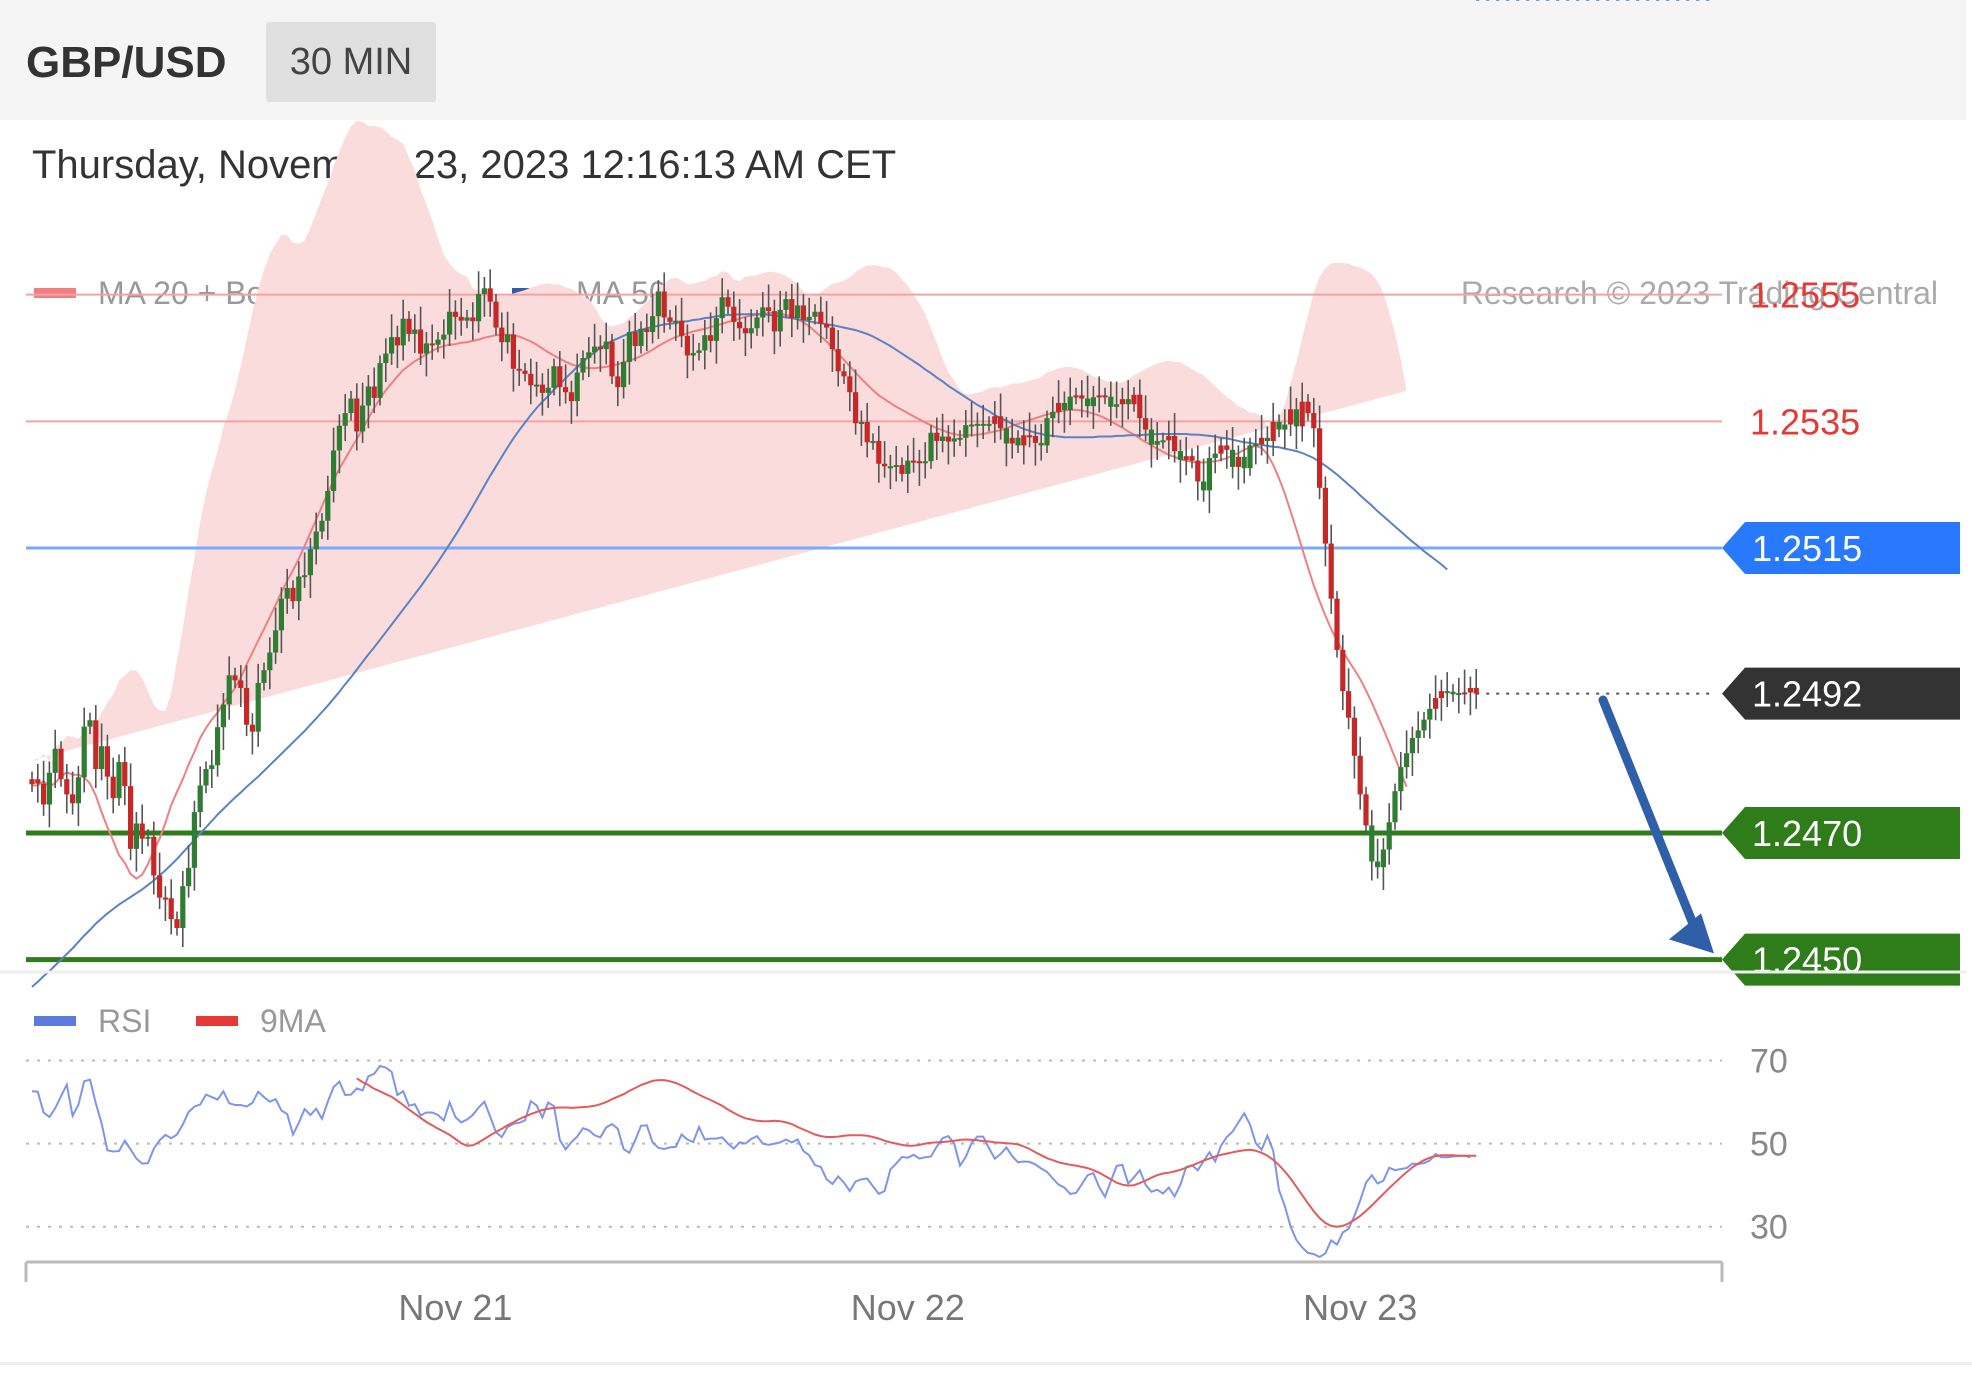 The image size is (1972, 1382). Describe the element at coordinates (1841, 630) in the screenshot. I see `level-tags-layer: 1.2555 1.2535 1.2515 1.2492 1.2470 1.2450` at that location.